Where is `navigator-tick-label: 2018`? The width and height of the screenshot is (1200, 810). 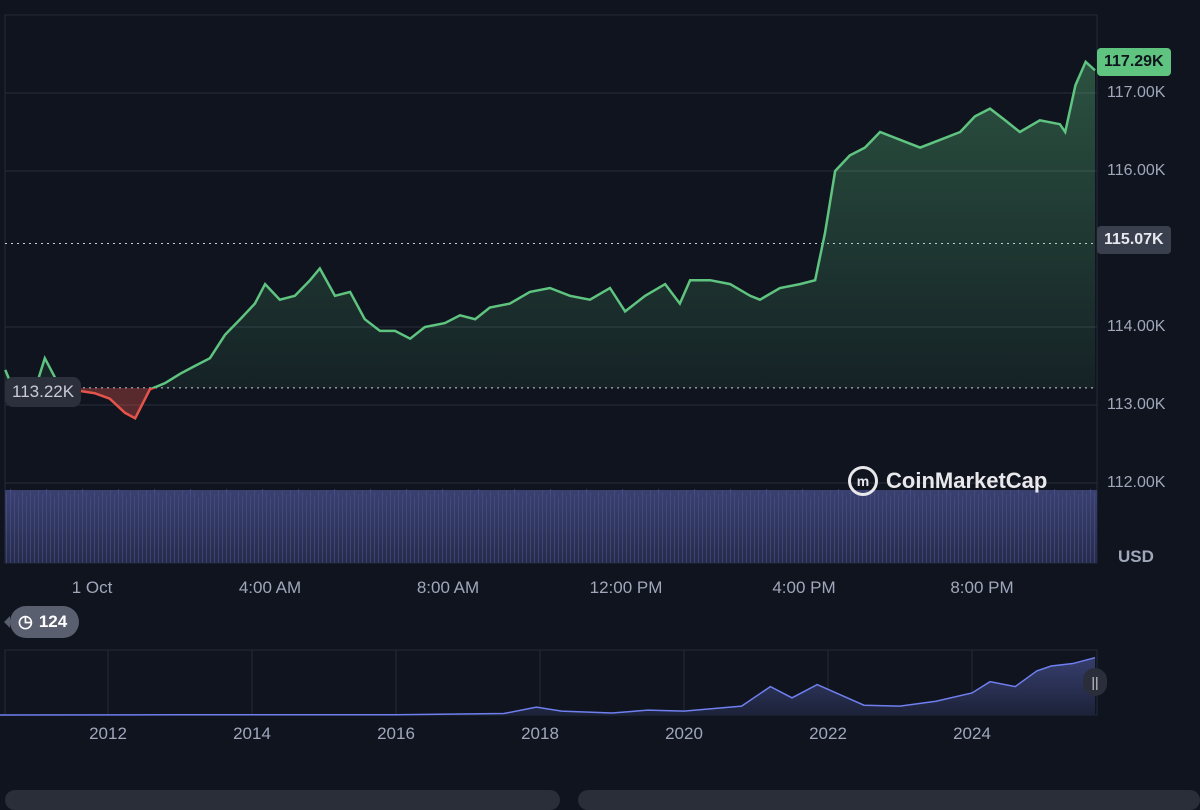 navigator-tick-label: 2018 is located at coordinates (540, 733).